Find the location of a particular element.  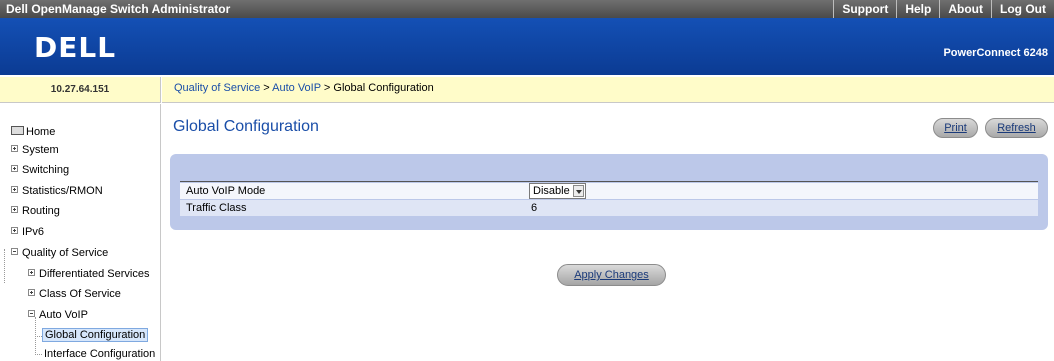

sidebar-item-label: Home is located at coordinates (41, 132).